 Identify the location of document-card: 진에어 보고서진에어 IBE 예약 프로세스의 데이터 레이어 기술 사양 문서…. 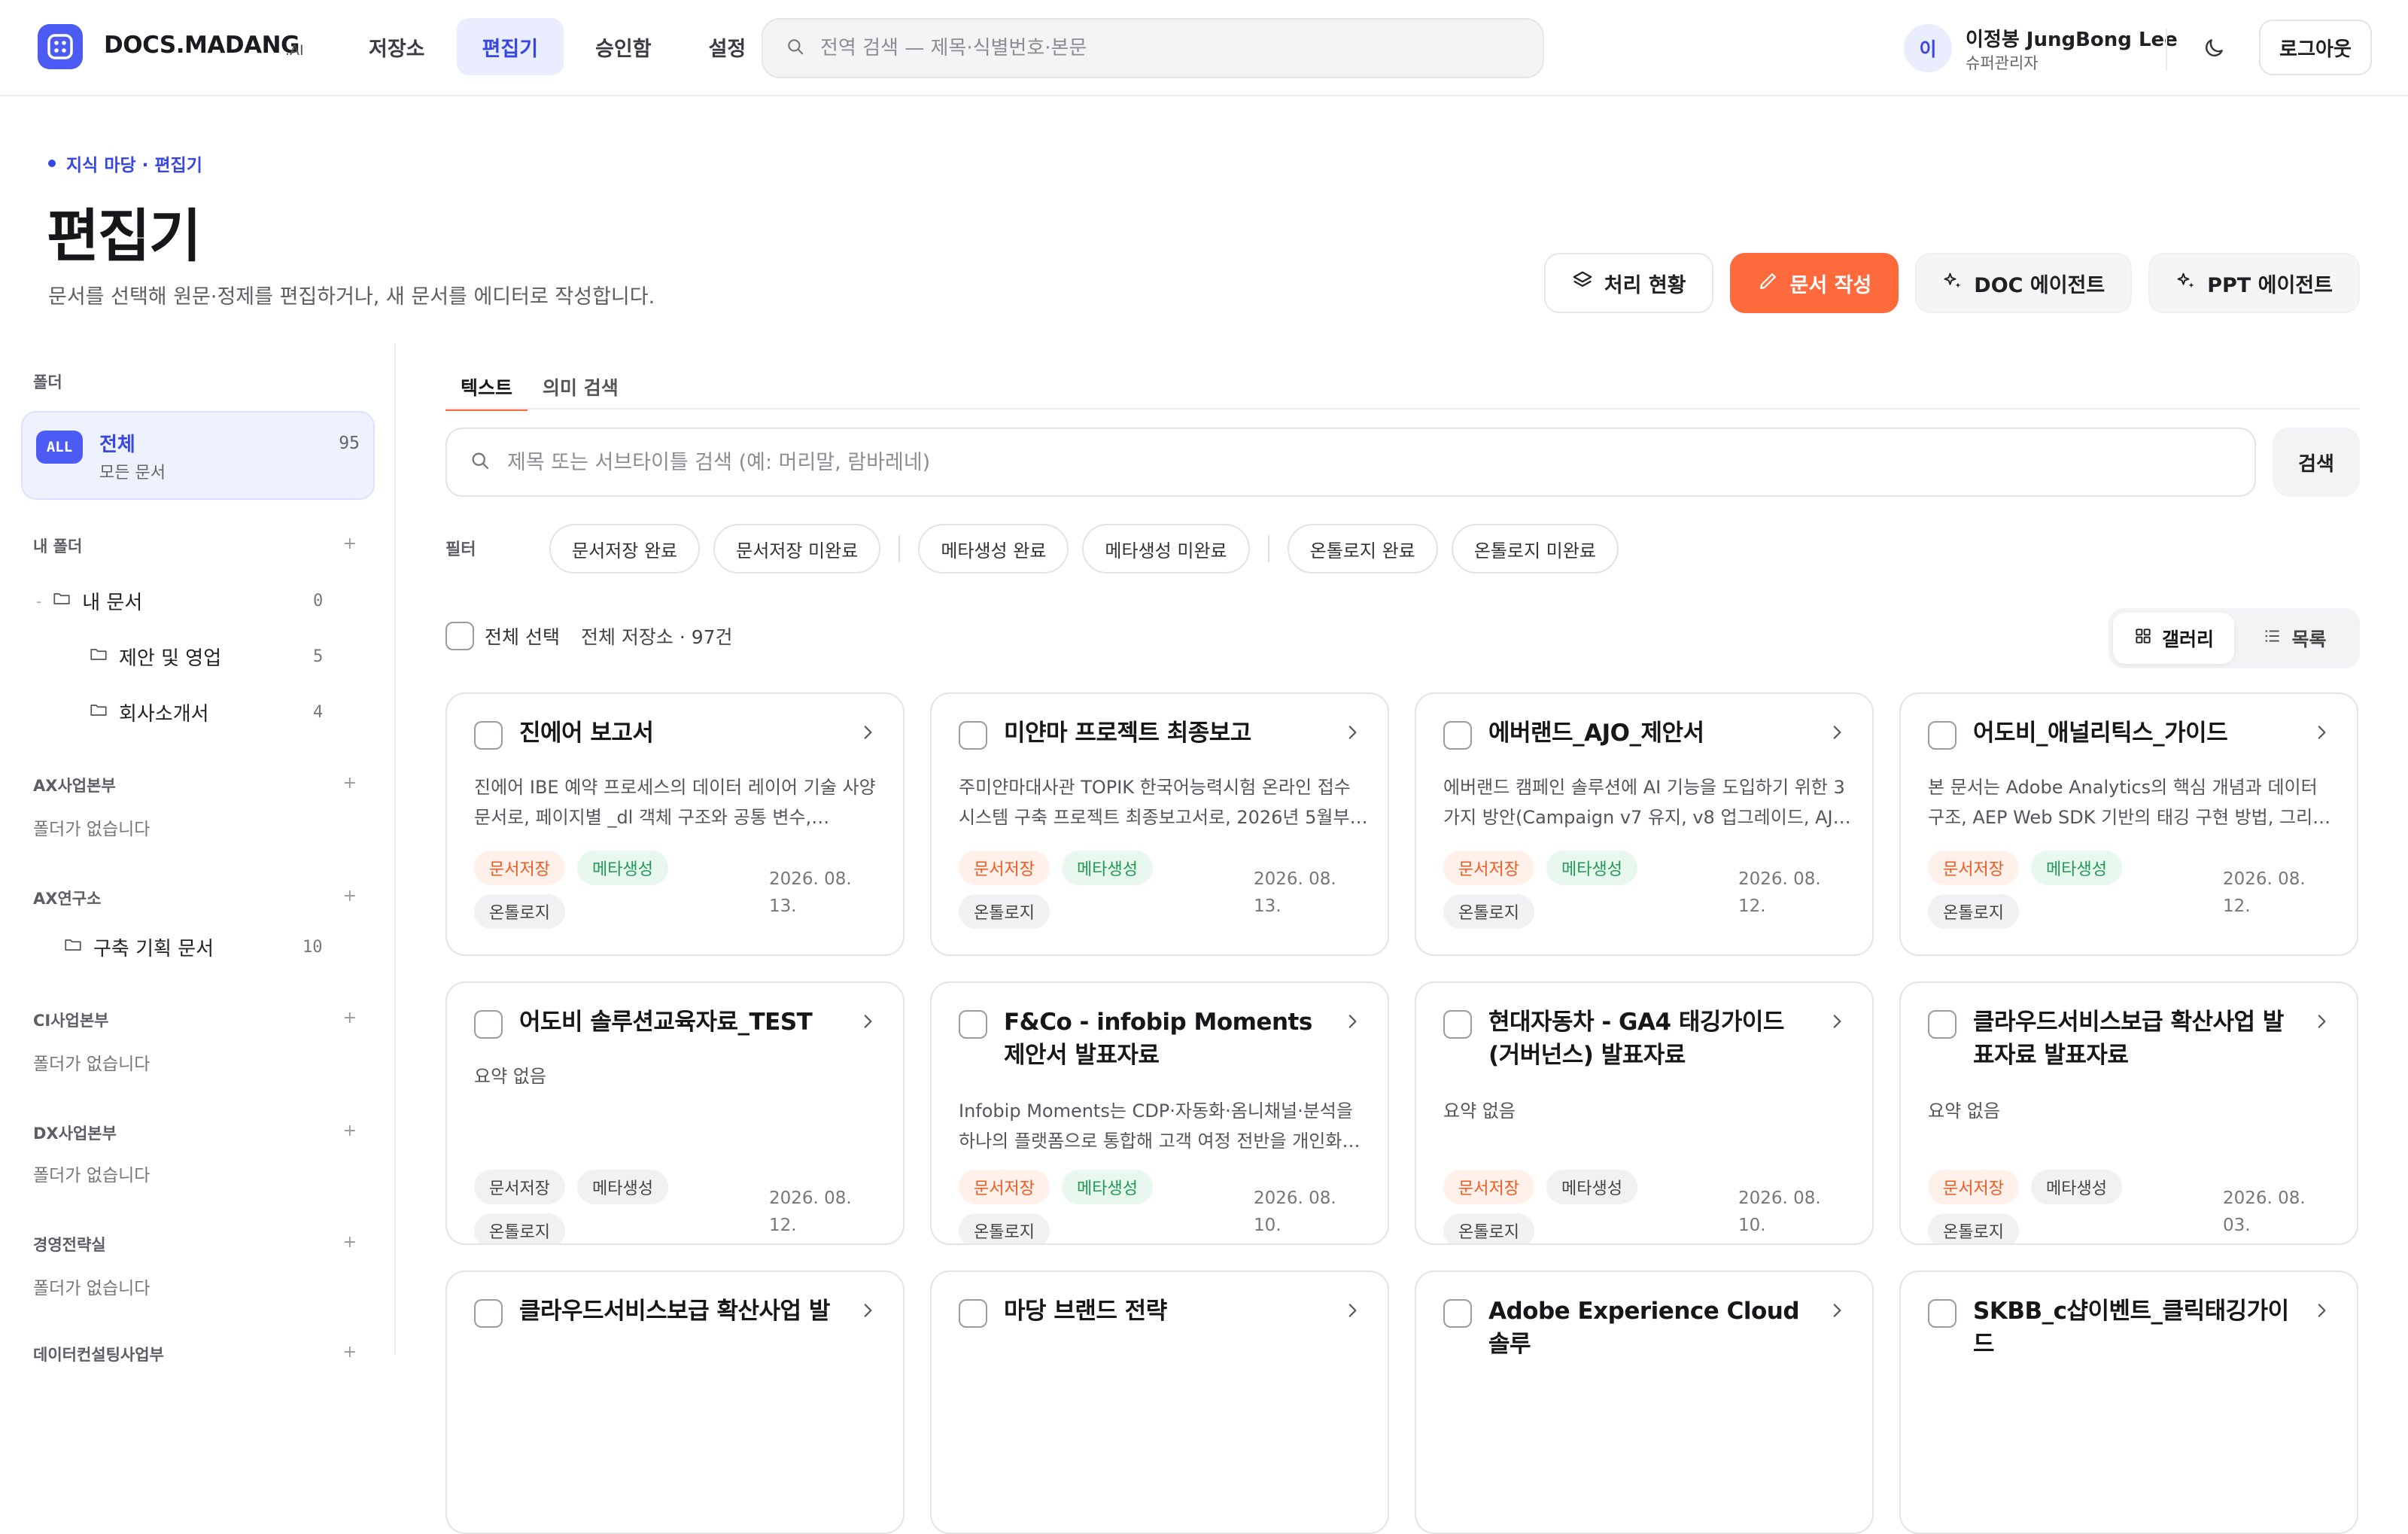
(675, 824).